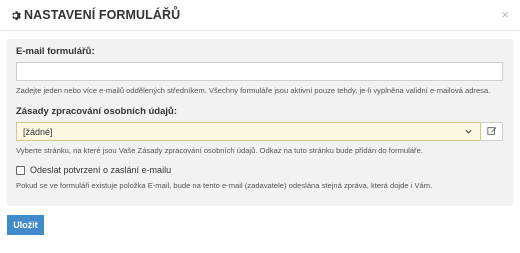  I want to click on email-label: E-mail formulářů:, so click(55, 51).